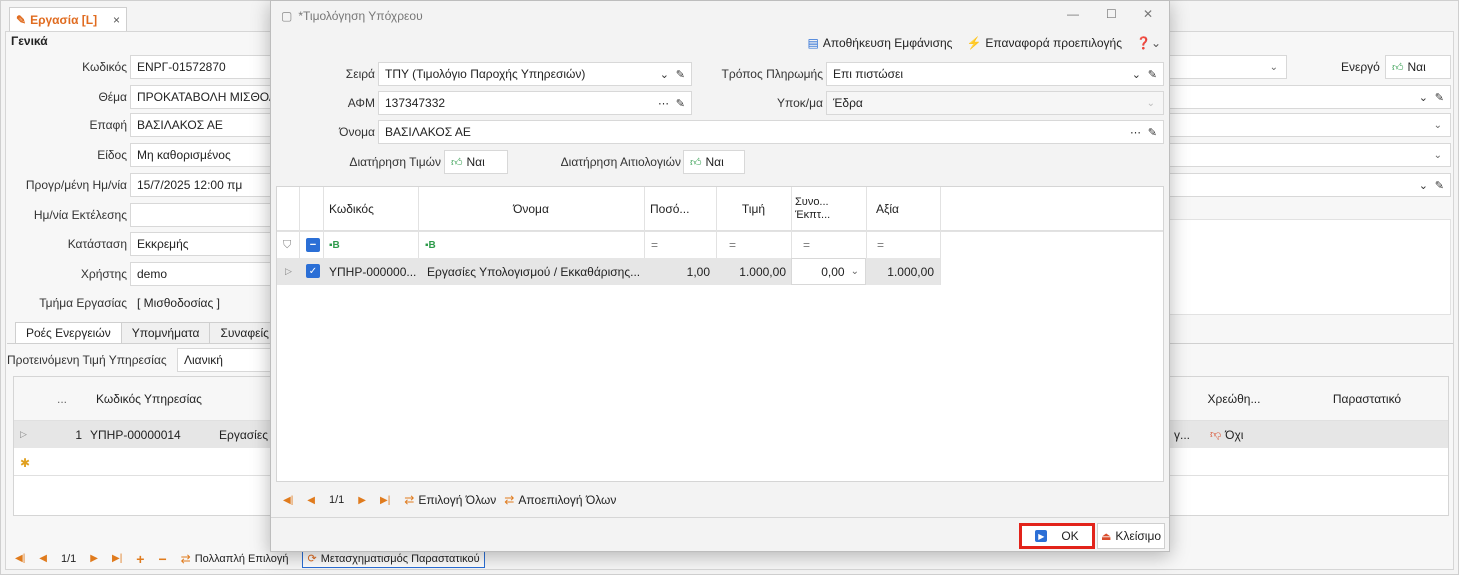  What do you see at coordinates (205, 303) in the screenshot?
I see `department-field: [ Μισθοδοσίας ]` at bounding box center [205, 303].